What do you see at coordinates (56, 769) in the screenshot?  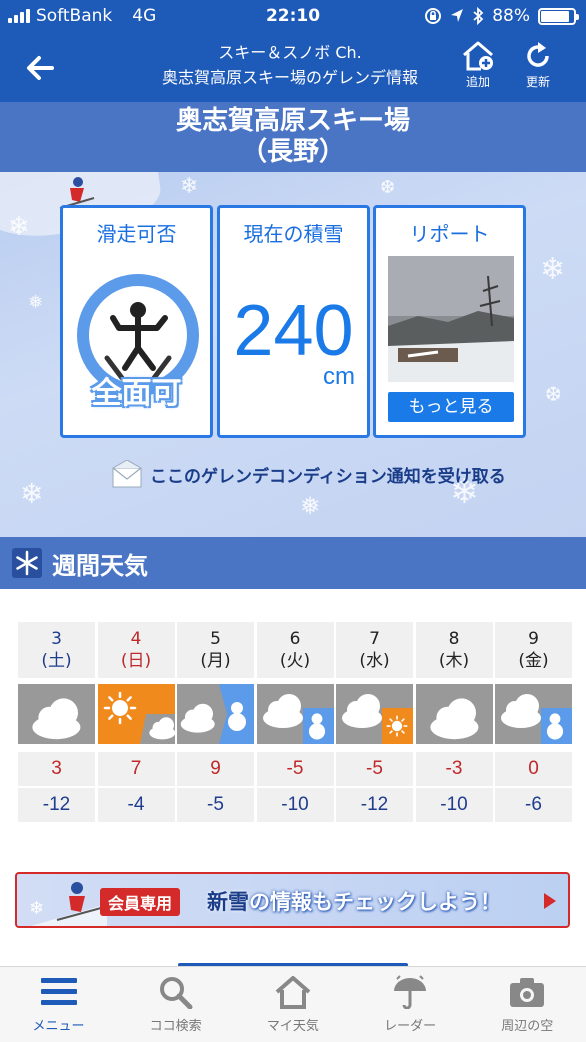 I see `high-temp: 3` at bounding box center [56, 769].